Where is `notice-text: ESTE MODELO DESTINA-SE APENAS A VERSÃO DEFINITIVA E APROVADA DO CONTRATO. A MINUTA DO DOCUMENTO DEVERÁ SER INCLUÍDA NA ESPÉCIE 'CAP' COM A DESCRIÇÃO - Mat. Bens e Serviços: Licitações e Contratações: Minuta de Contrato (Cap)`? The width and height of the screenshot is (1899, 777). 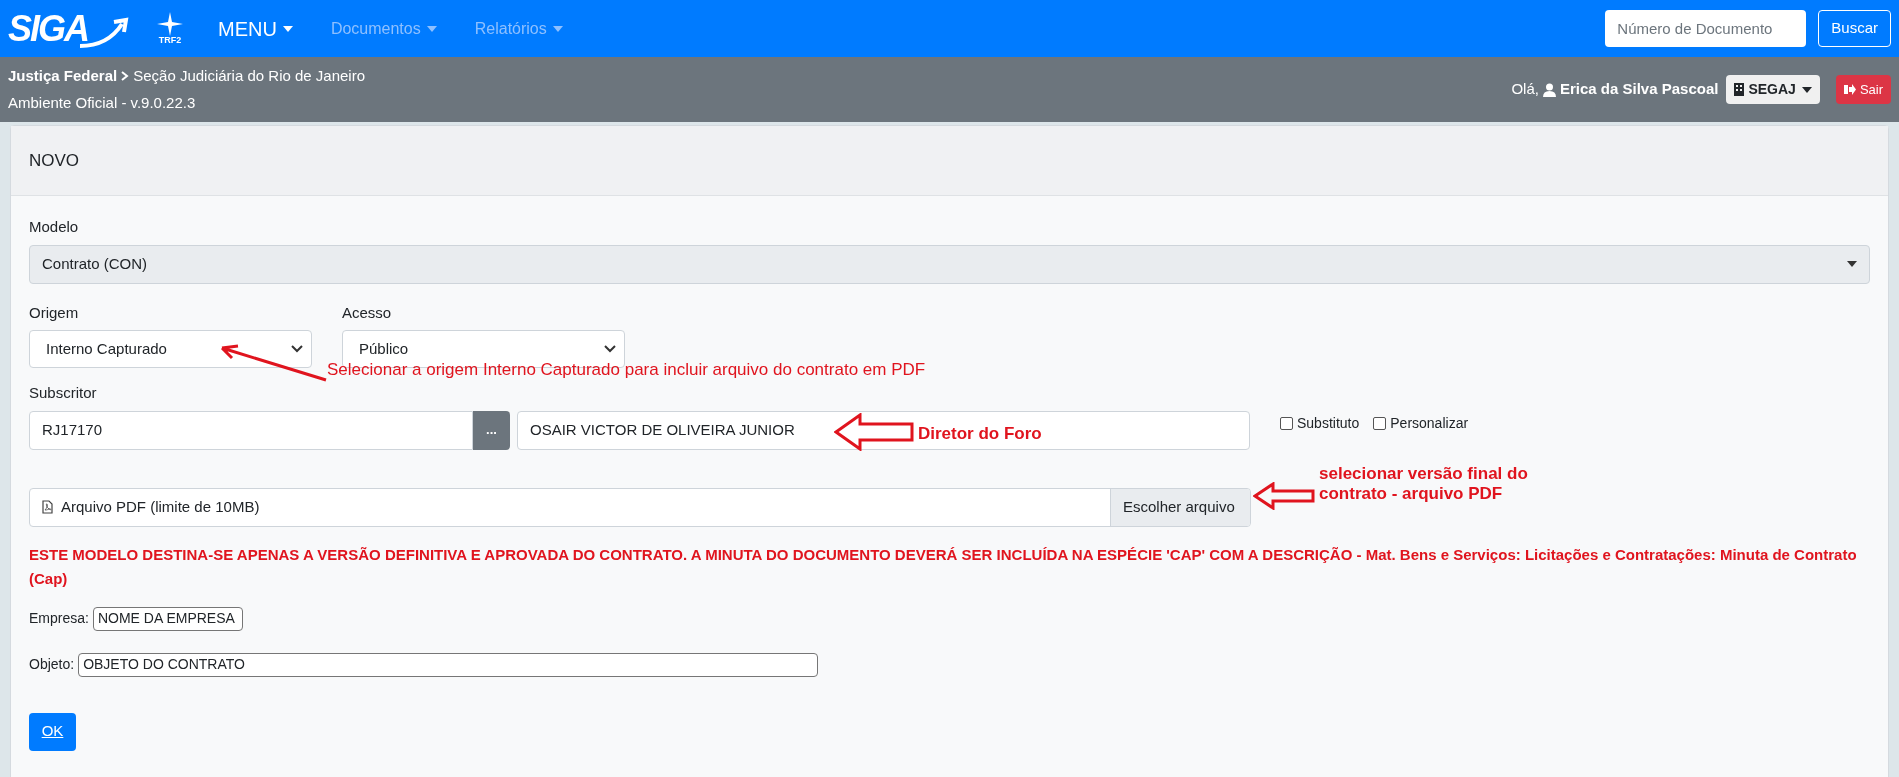 notice-text: ESTE MODELO DESTINA-SE APENAS A VERSÃO DEFINITIVA E APROVADA DO CONTRATO. A MINUTA DO DOCUMENTO DEVERÁ SER INCLUÍDA NA ESPÉCIE 'CAP' COM A DESCRIÇÃO - Mat. Bens e Serviços: Licitações e Contratações: Minuta de Contrato (Cap) is located at coordinates (943, 566).